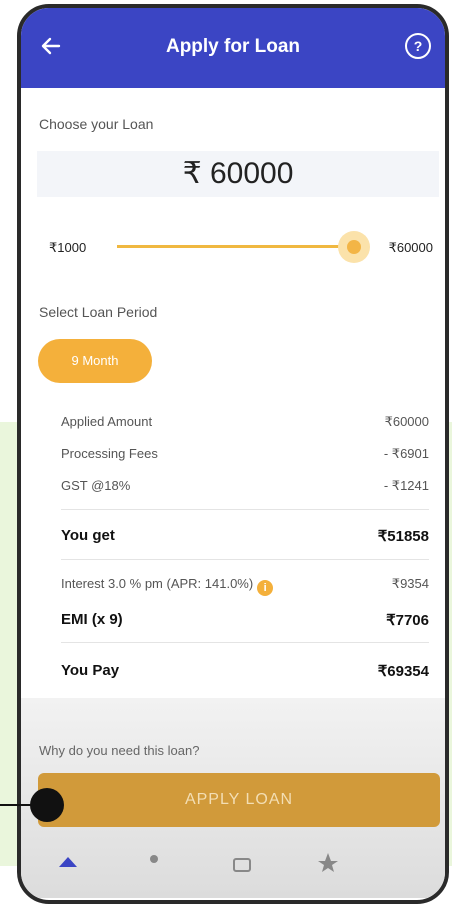 This screenshot has height=904, width=452. Describe the element at coordinates (265, 588) in the screenshot. I see `info-icon: i` at that location.